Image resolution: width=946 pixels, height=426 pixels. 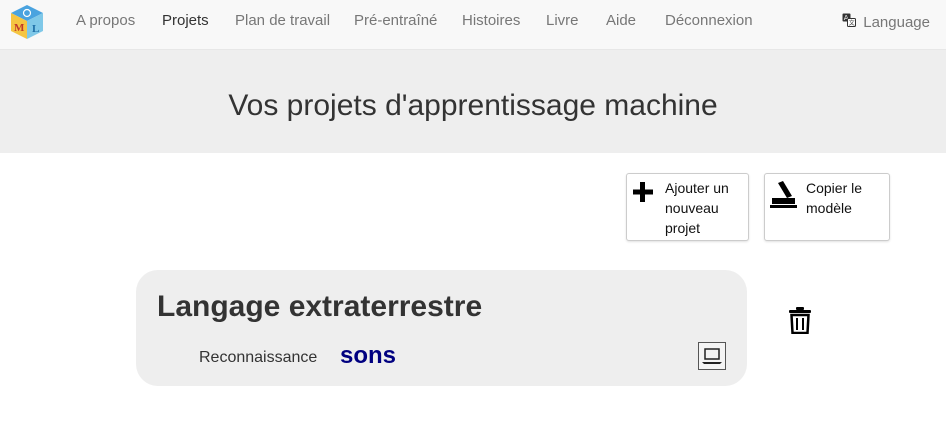 What do you see at coordinates (834, 198) in the screenshot?
I see `copy-template-label: Copier le modèle` at bounding box center [834, 198].